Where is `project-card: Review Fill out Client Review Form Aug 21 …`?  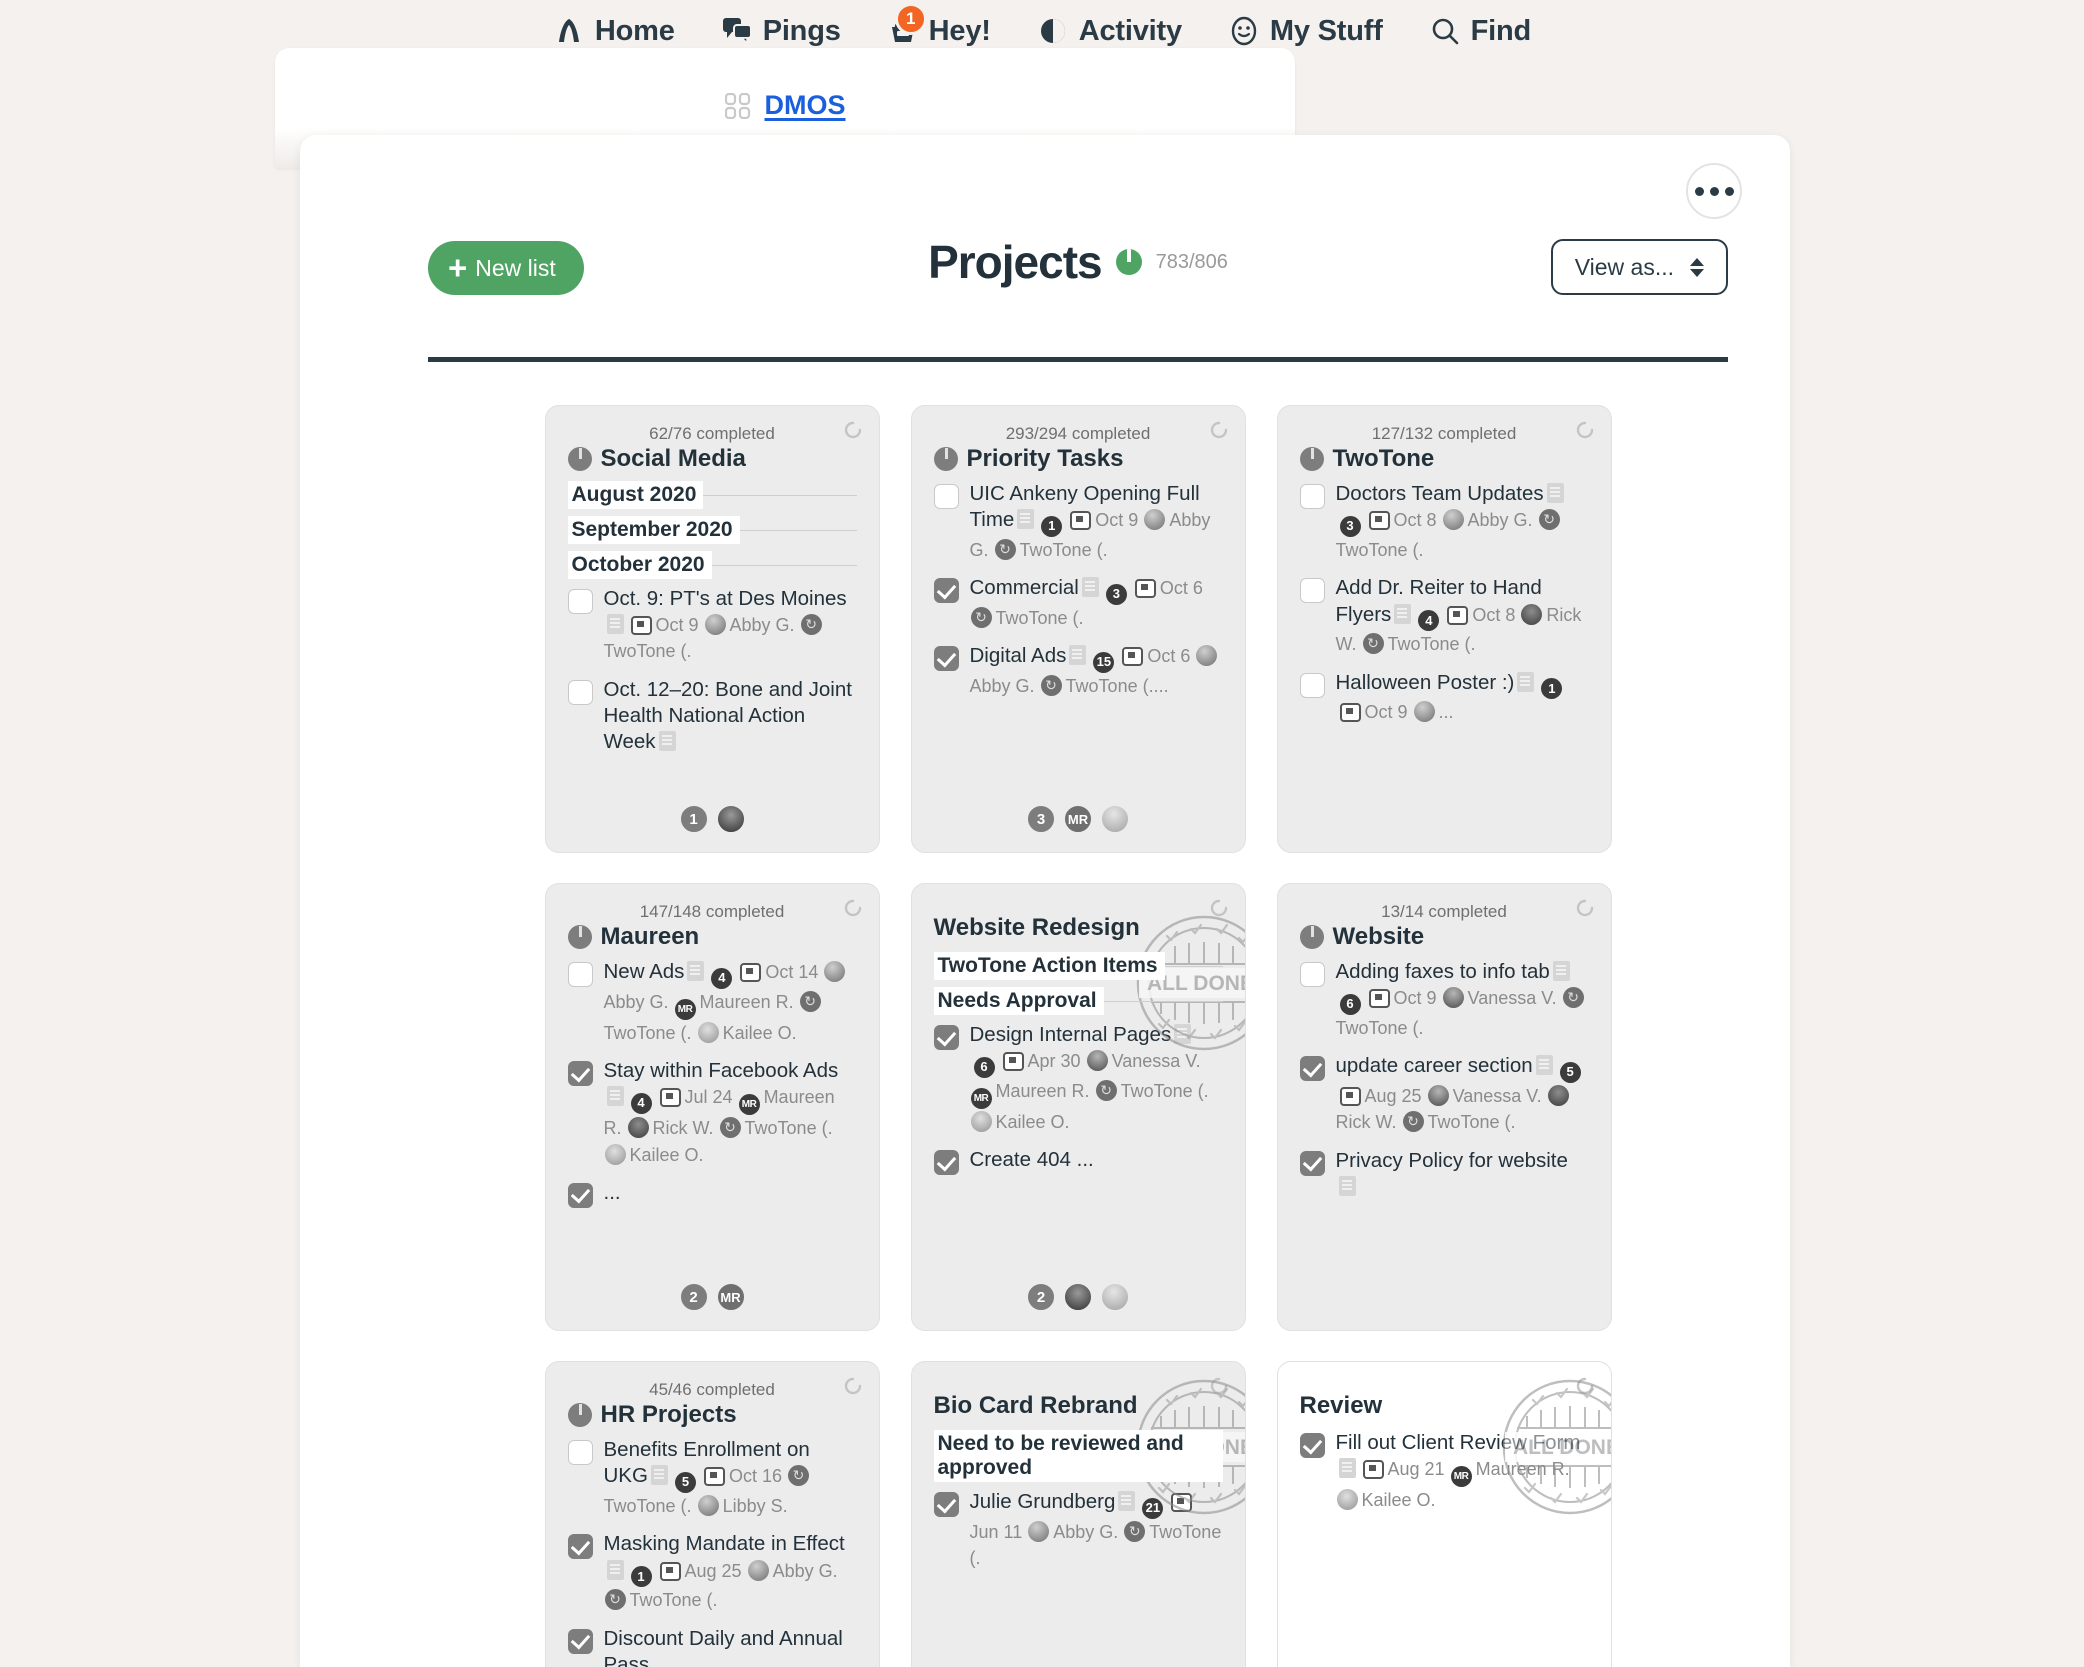 project-card: Review Fill out Client Review Form Aug 21 … is located at coordinates (1444, 1514).